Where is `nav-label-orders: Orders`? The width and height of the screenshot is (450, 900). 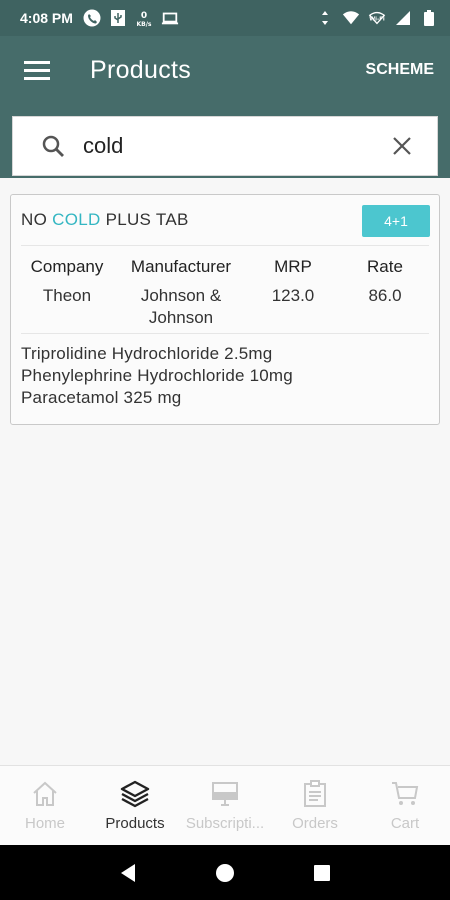 nav-label-orders: Orders is located at coordinates (315, 823).